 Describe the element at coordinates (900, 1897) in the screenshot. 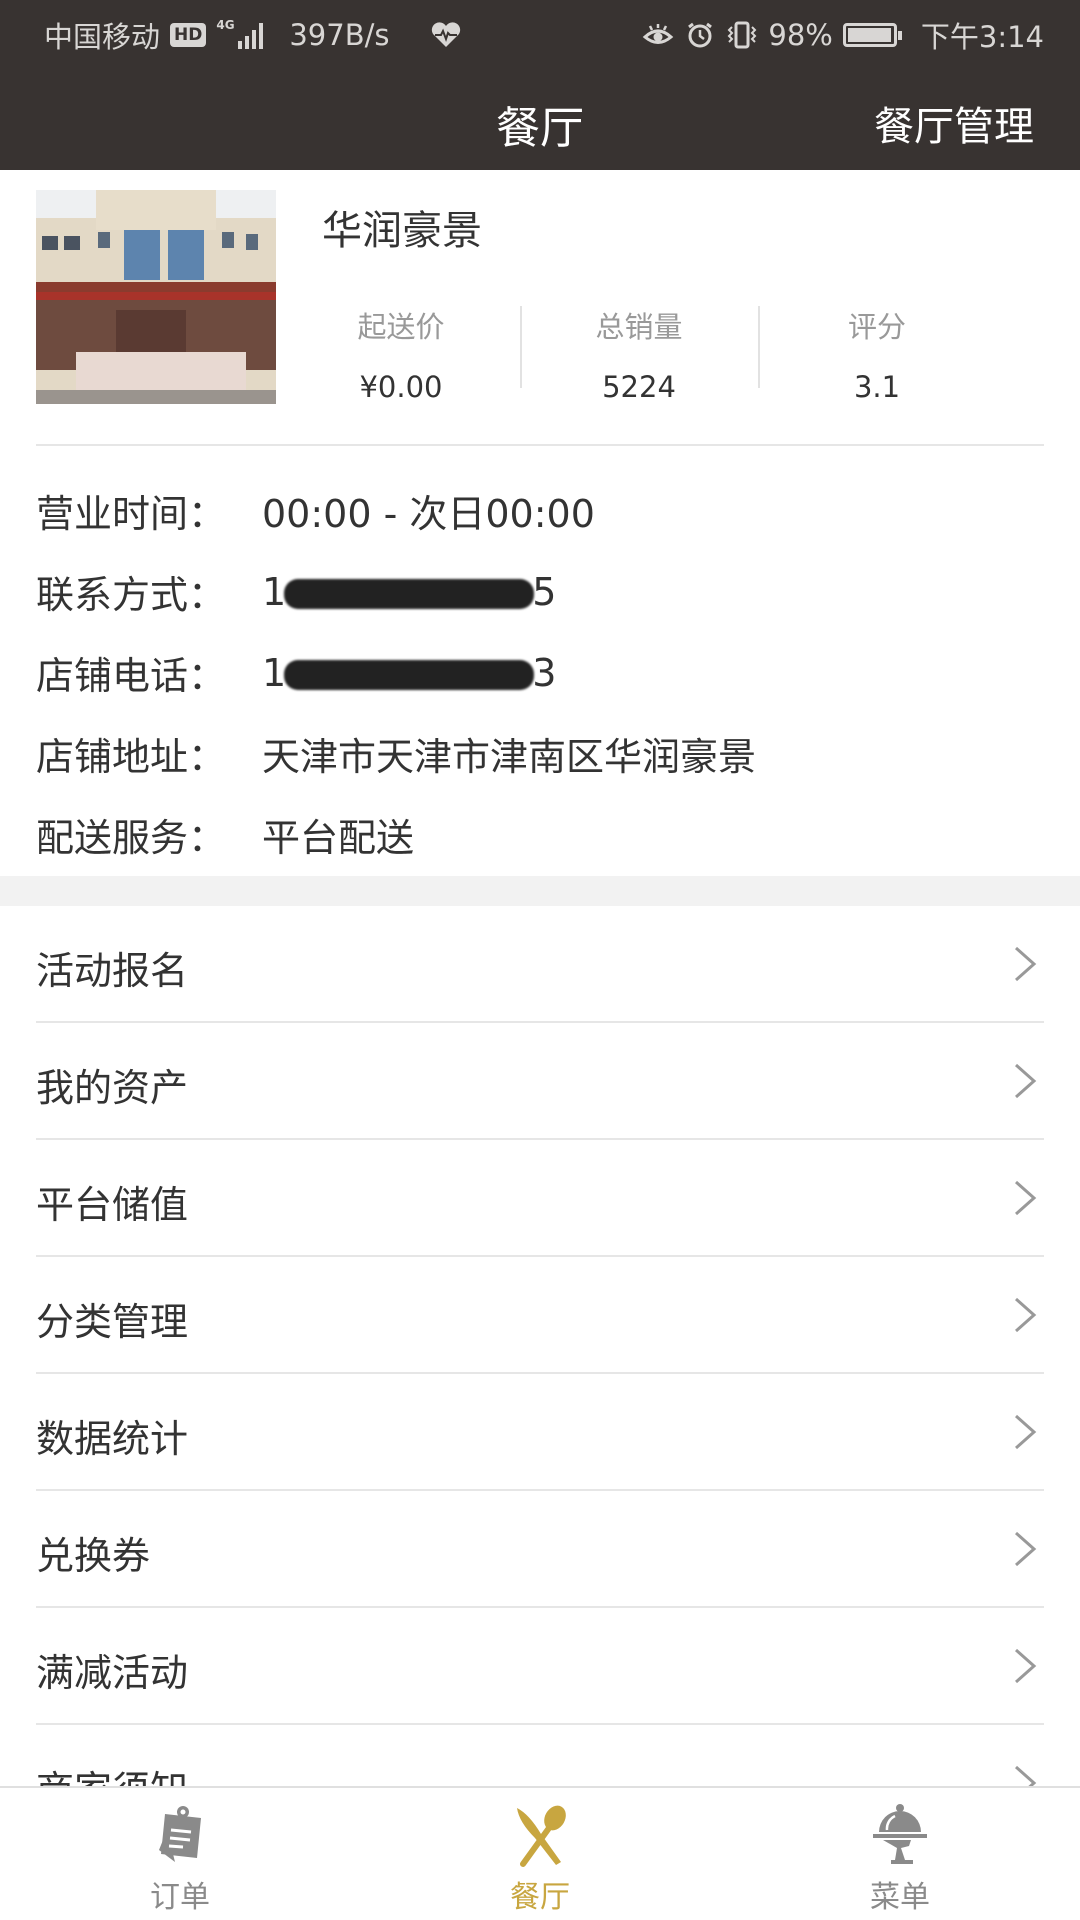

I see `tab-label: 菜单` at that location.